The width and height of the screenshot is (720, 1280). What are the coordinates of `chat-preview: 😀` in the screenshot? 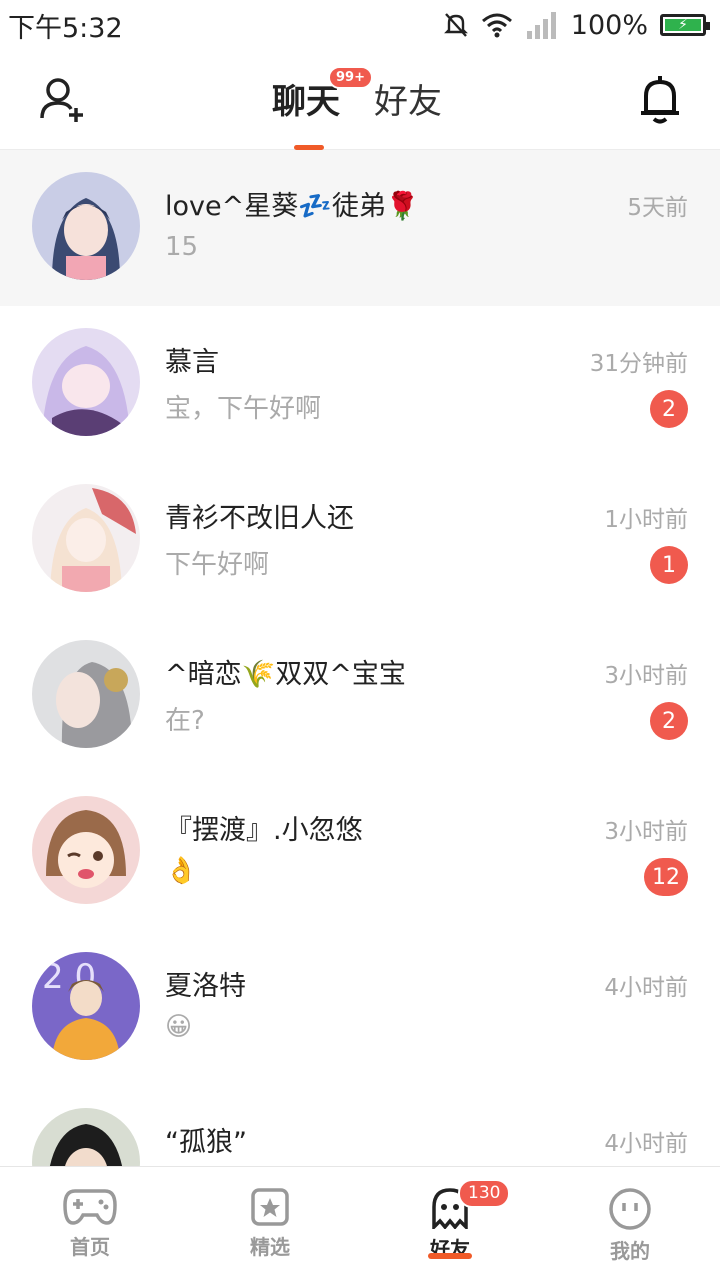 It's located at (179, 1027).